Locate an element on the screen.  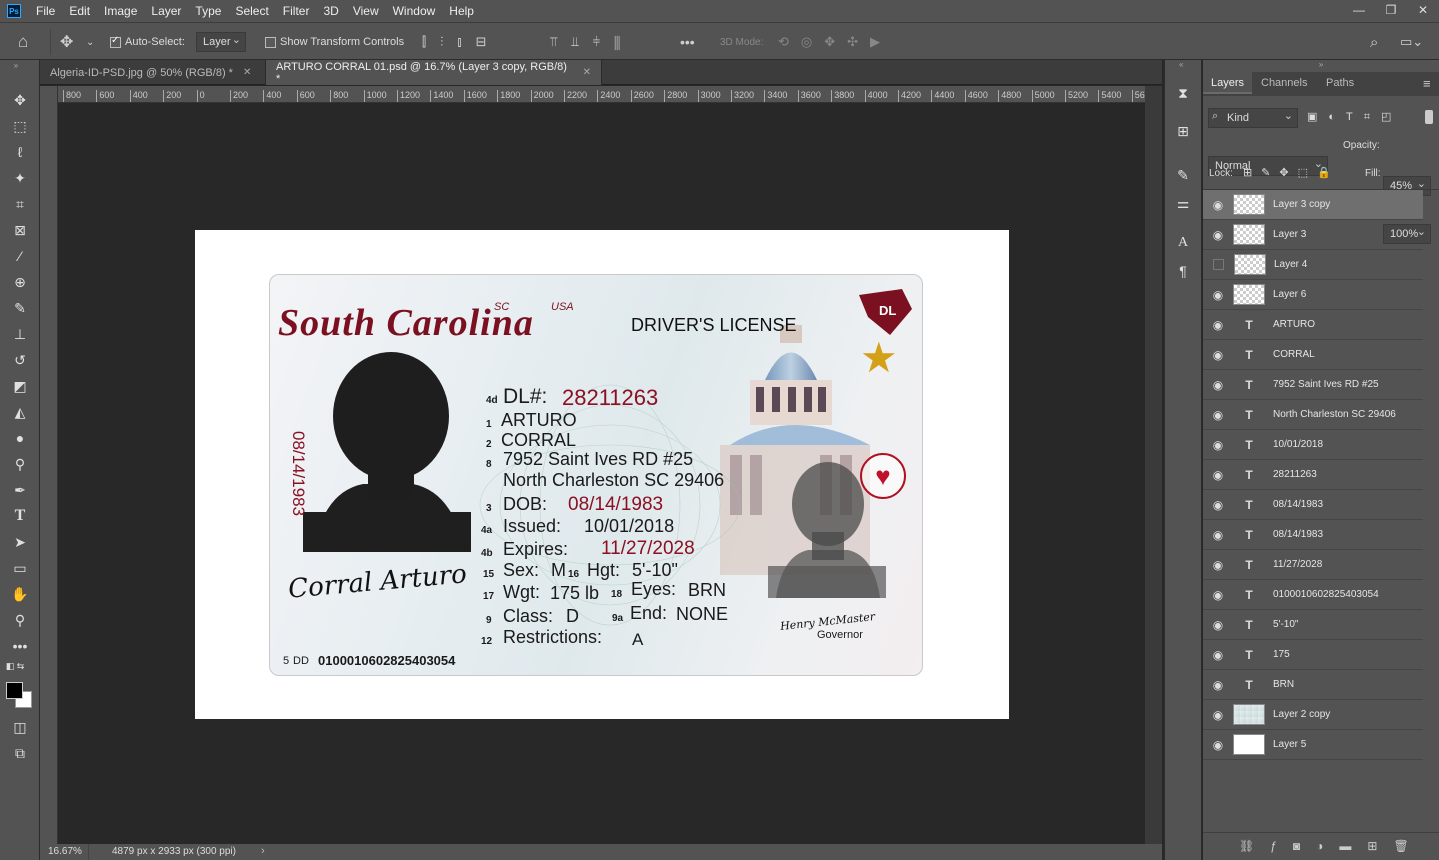
close-icon: ✕ is located at coordinates (247, 72).